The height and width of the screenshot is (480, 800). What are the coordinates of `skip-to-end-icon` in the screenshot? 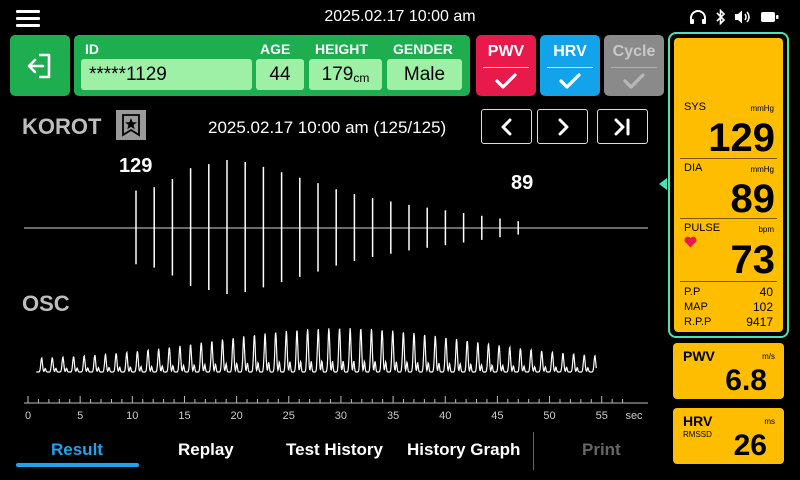 It's located at (621, 126).